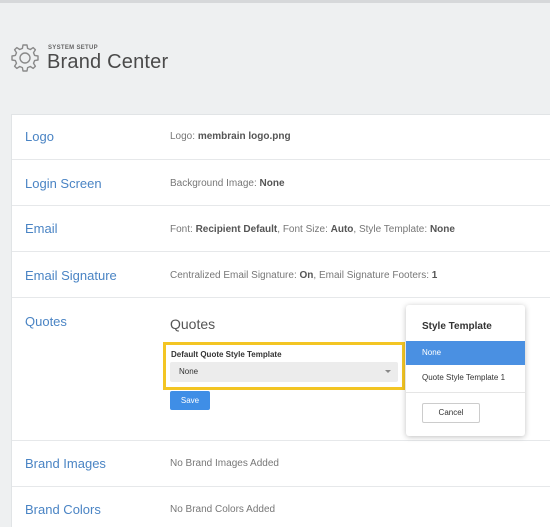 The width and height of the screenshot is (550, 527). What do you see at coordinates (190, 400) in the screenshot?
I see `save-button: Save` at bounding box center [190, 400].